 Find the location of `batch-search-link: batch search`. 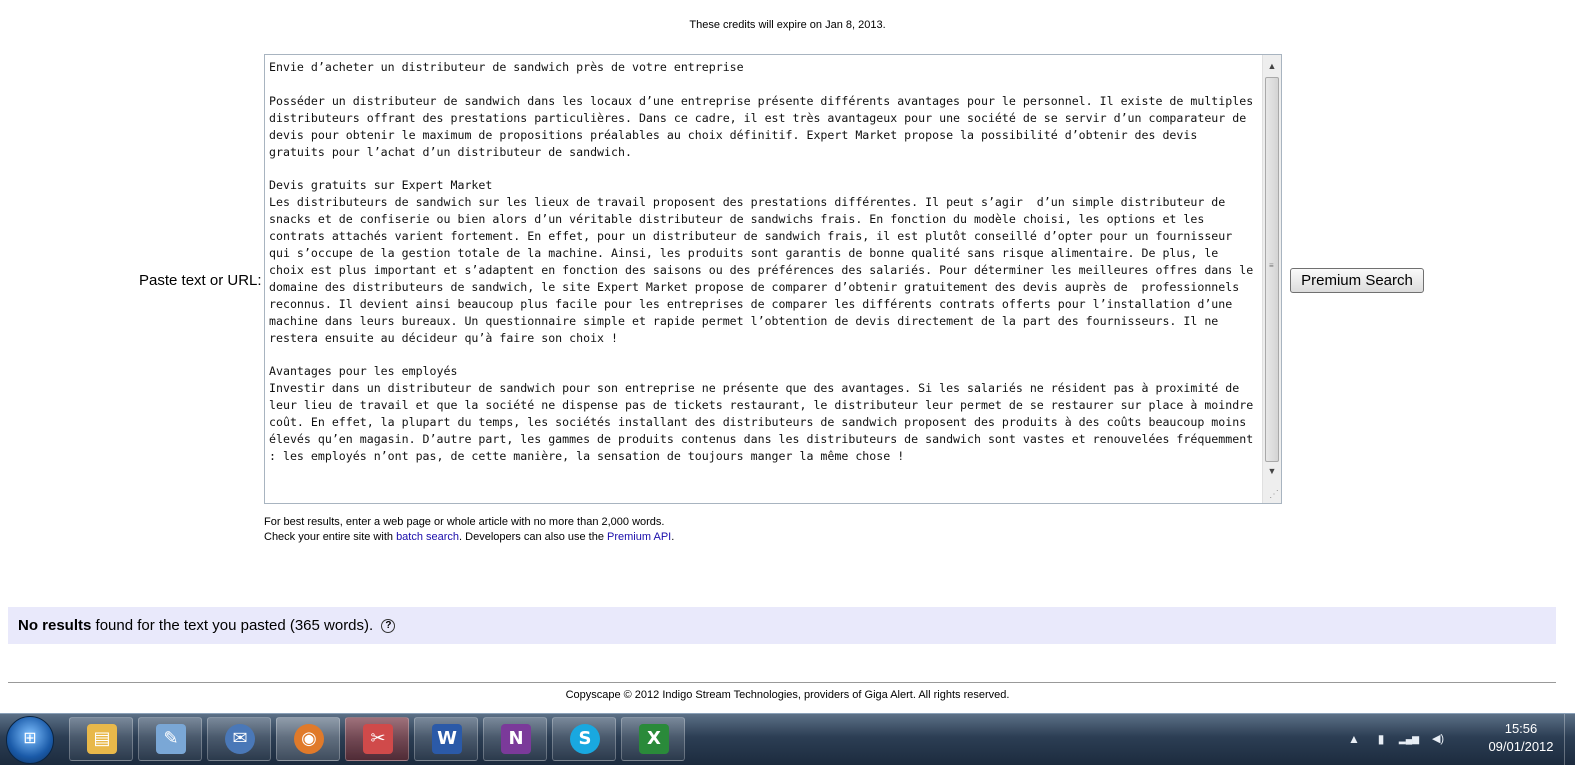

batch-search-link: batch search is located at coordinates (427, 537).